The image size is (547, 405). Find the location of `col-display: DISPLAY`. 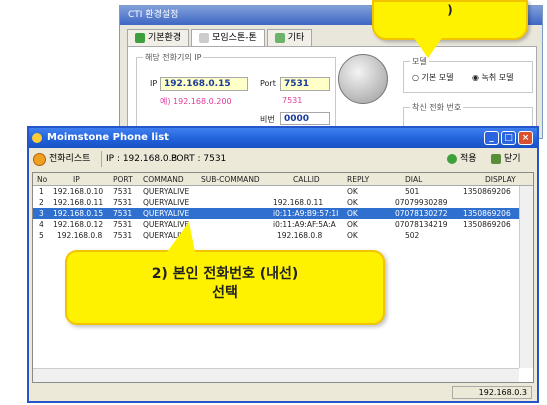

col-display: DISPLAY is located at coordinates (500, 179).